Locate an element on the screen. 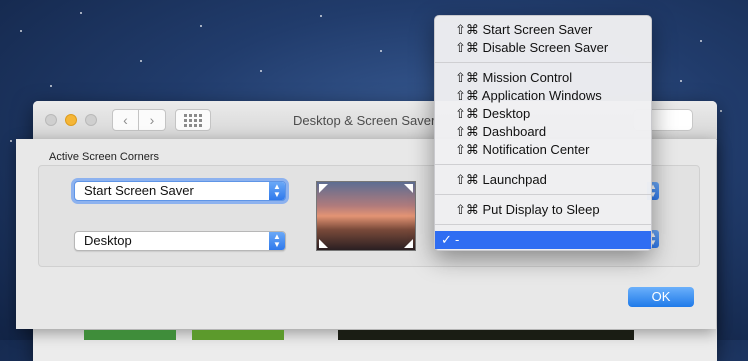 Image resolution: width=748 pixels, height=361 pixels. checkmark-icon: ✓ is located at coordinates (446, 239).